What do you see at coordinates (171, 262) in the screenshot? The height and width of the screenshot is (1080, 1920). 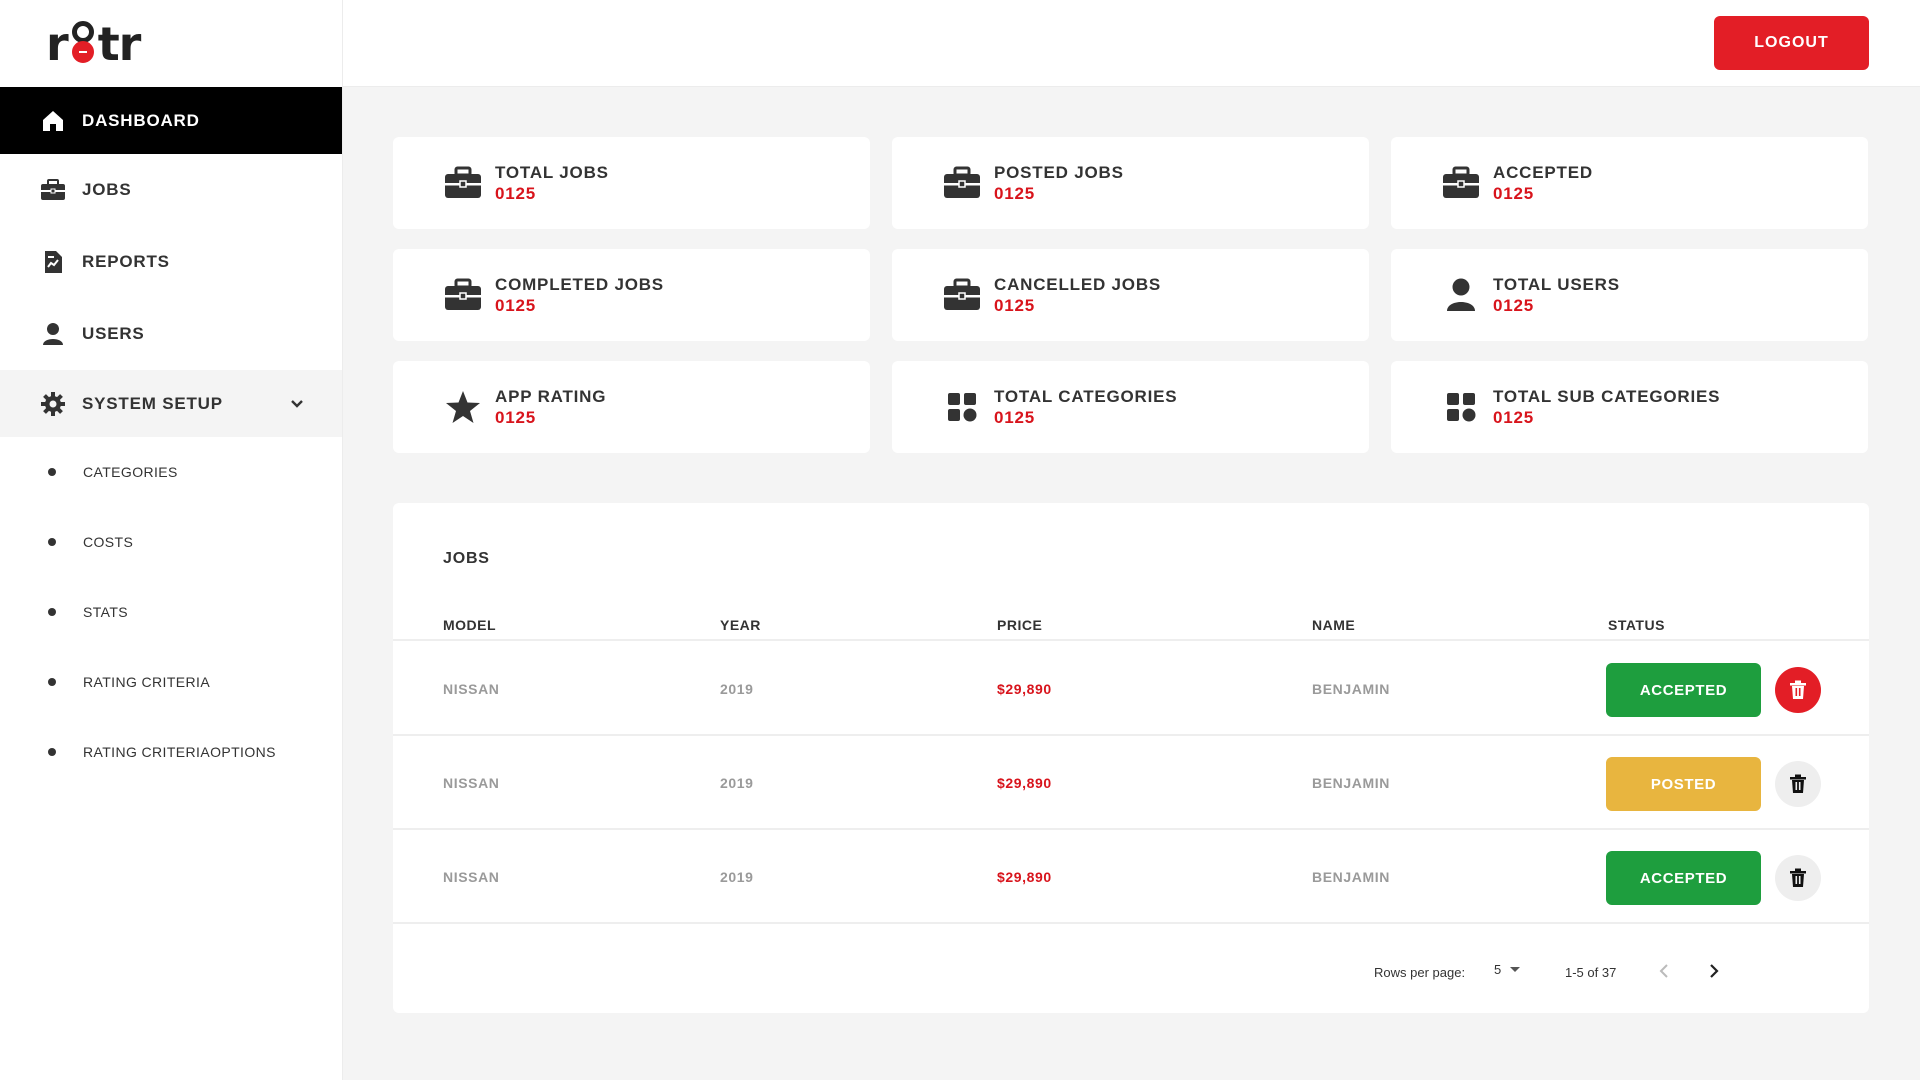 I see `sidebar-item-reports: REPORTS` at bounding box center [171, 262].